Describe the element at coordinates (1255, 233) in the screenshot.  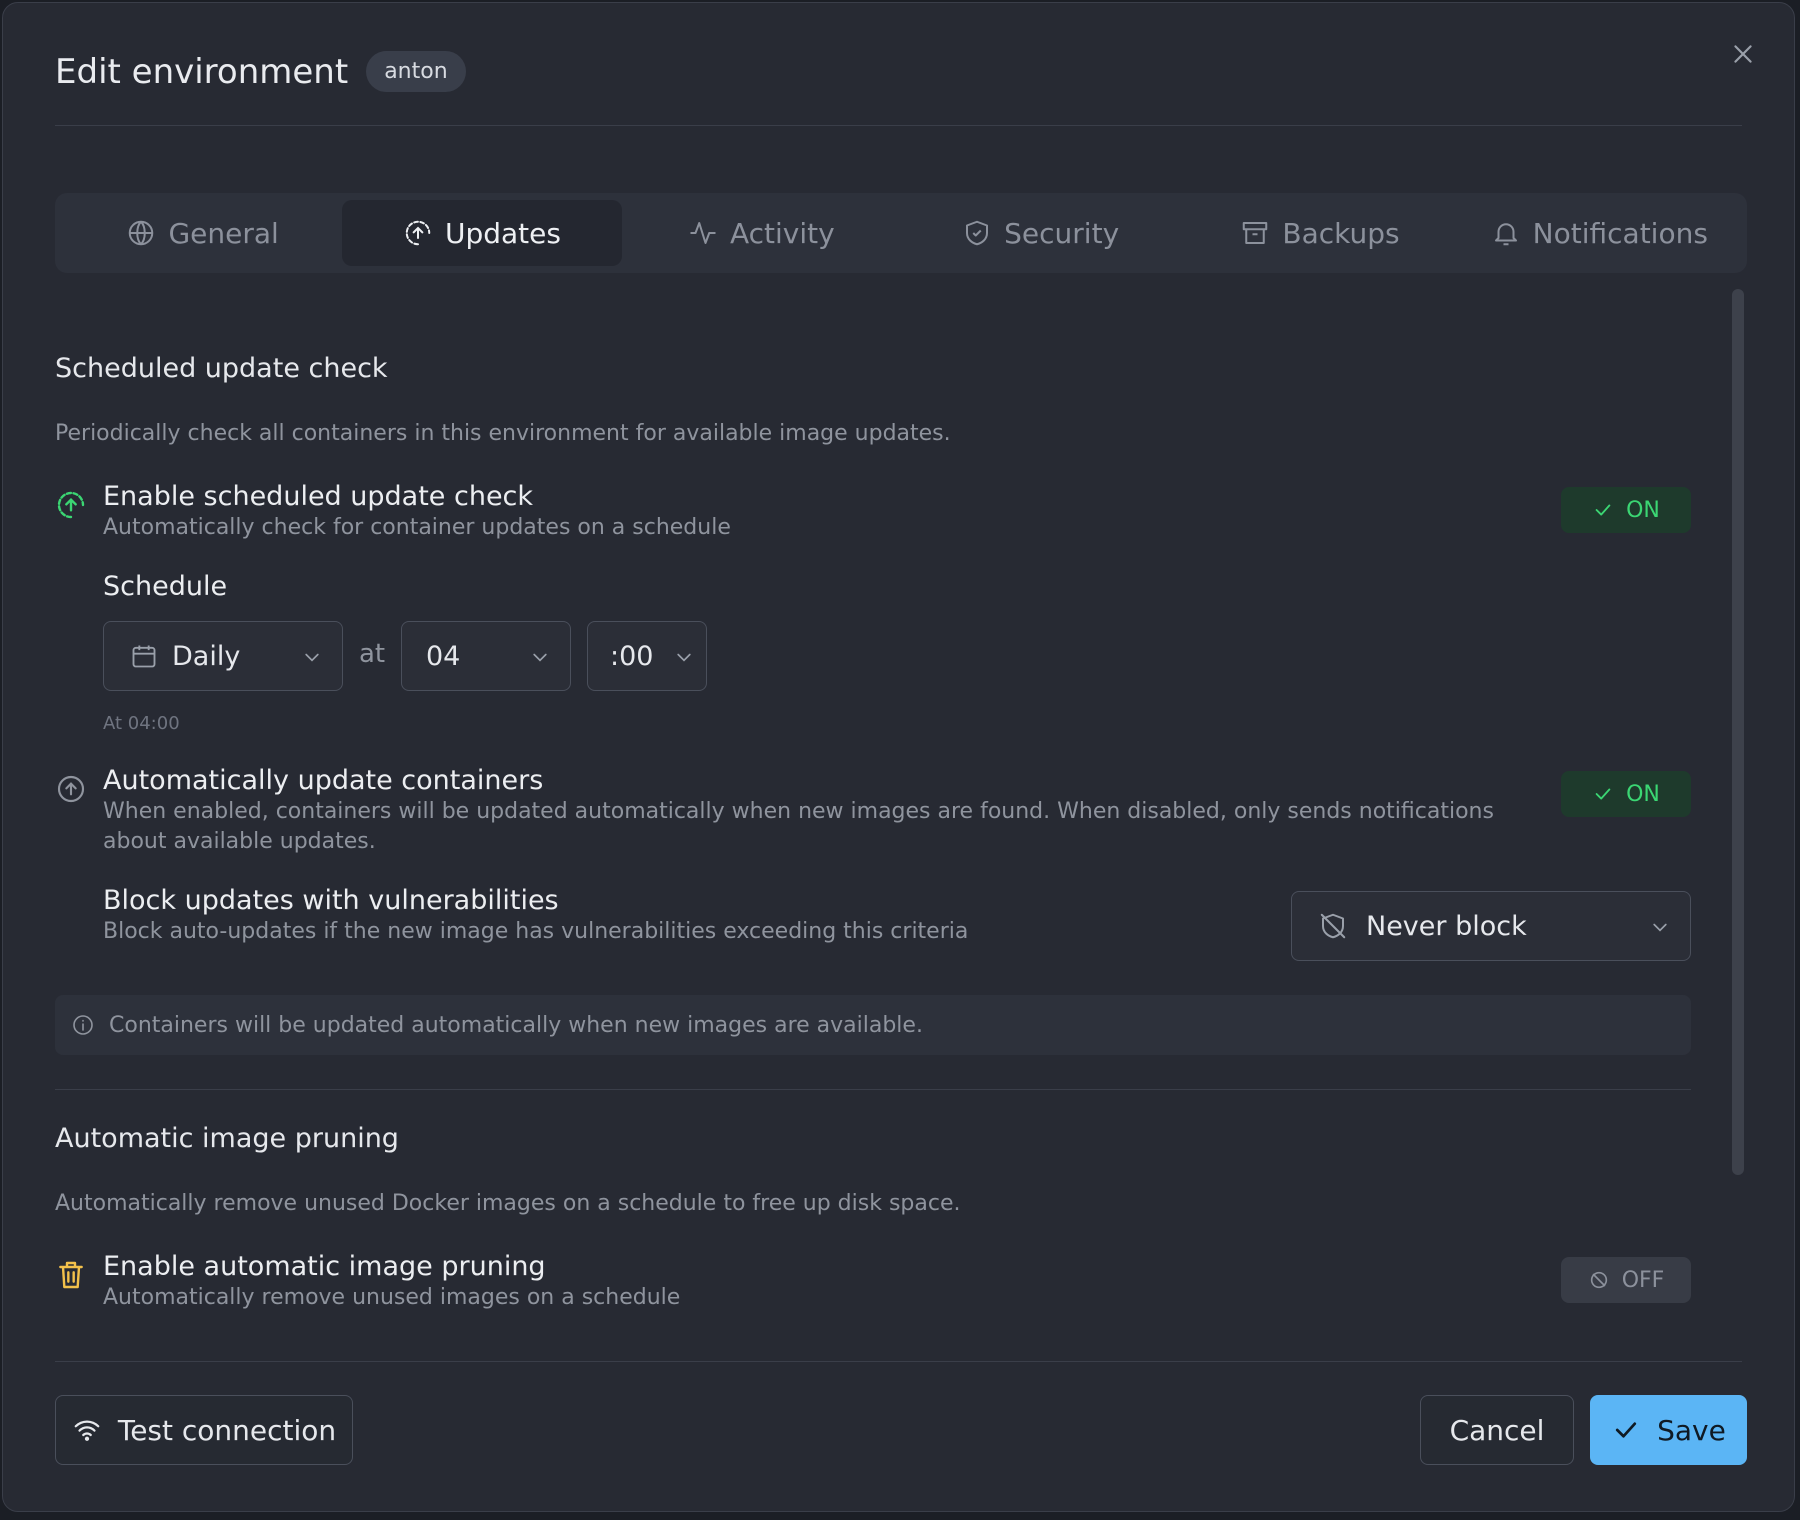
I see `archive-icon` at that location.